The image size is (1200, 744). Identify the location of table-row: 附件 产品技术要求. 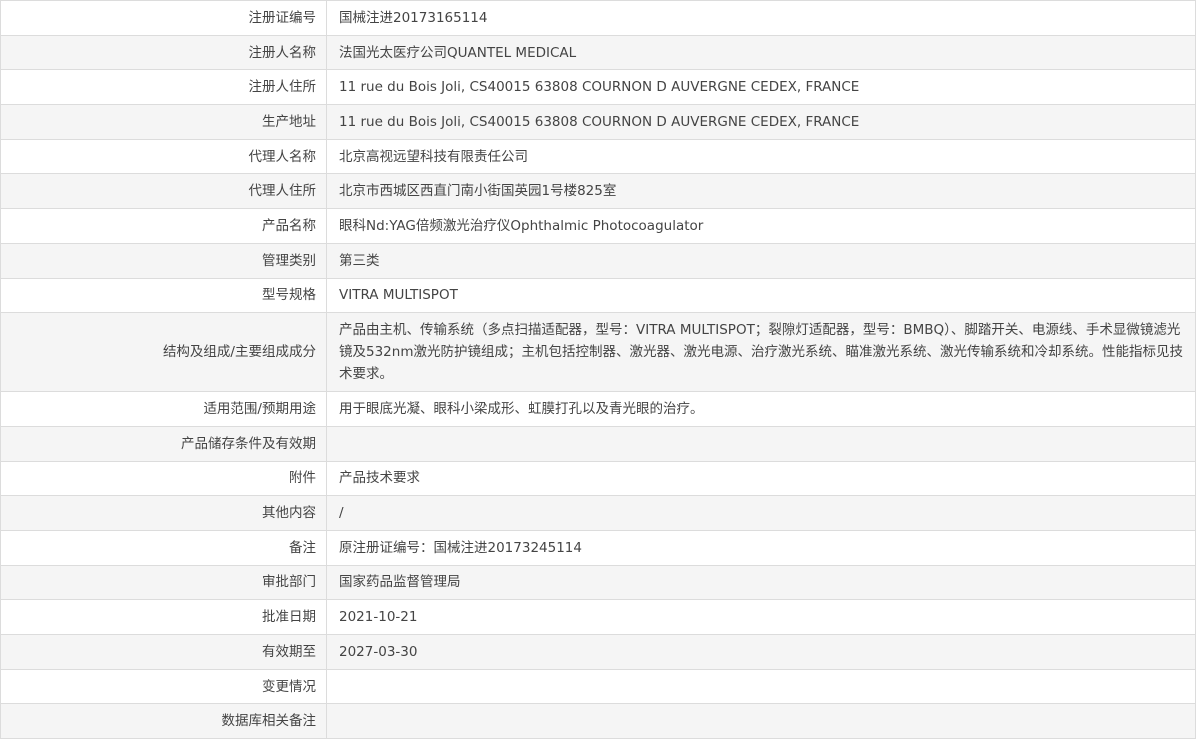
(598, 478).